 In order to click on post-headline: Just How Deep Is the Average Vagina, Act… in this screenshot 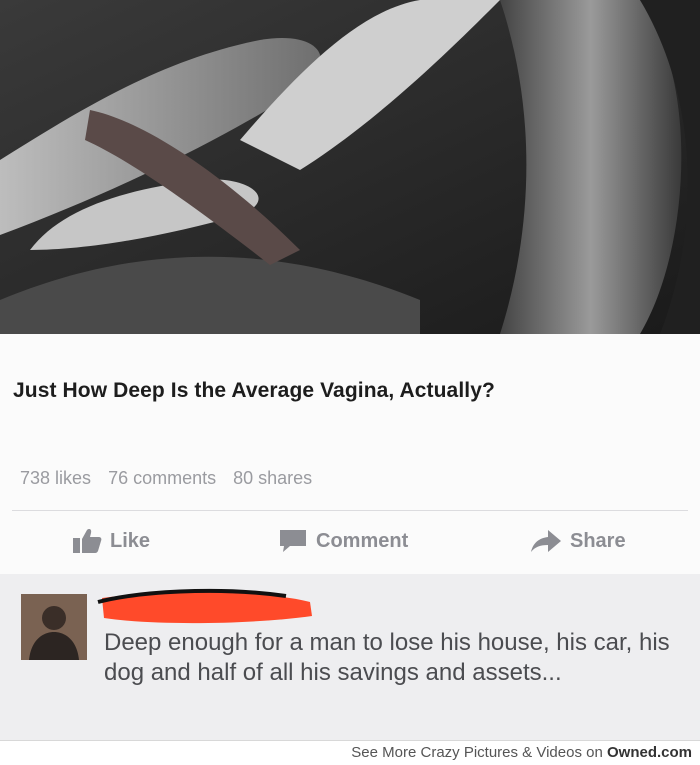, I will do `click(254, 391)`.